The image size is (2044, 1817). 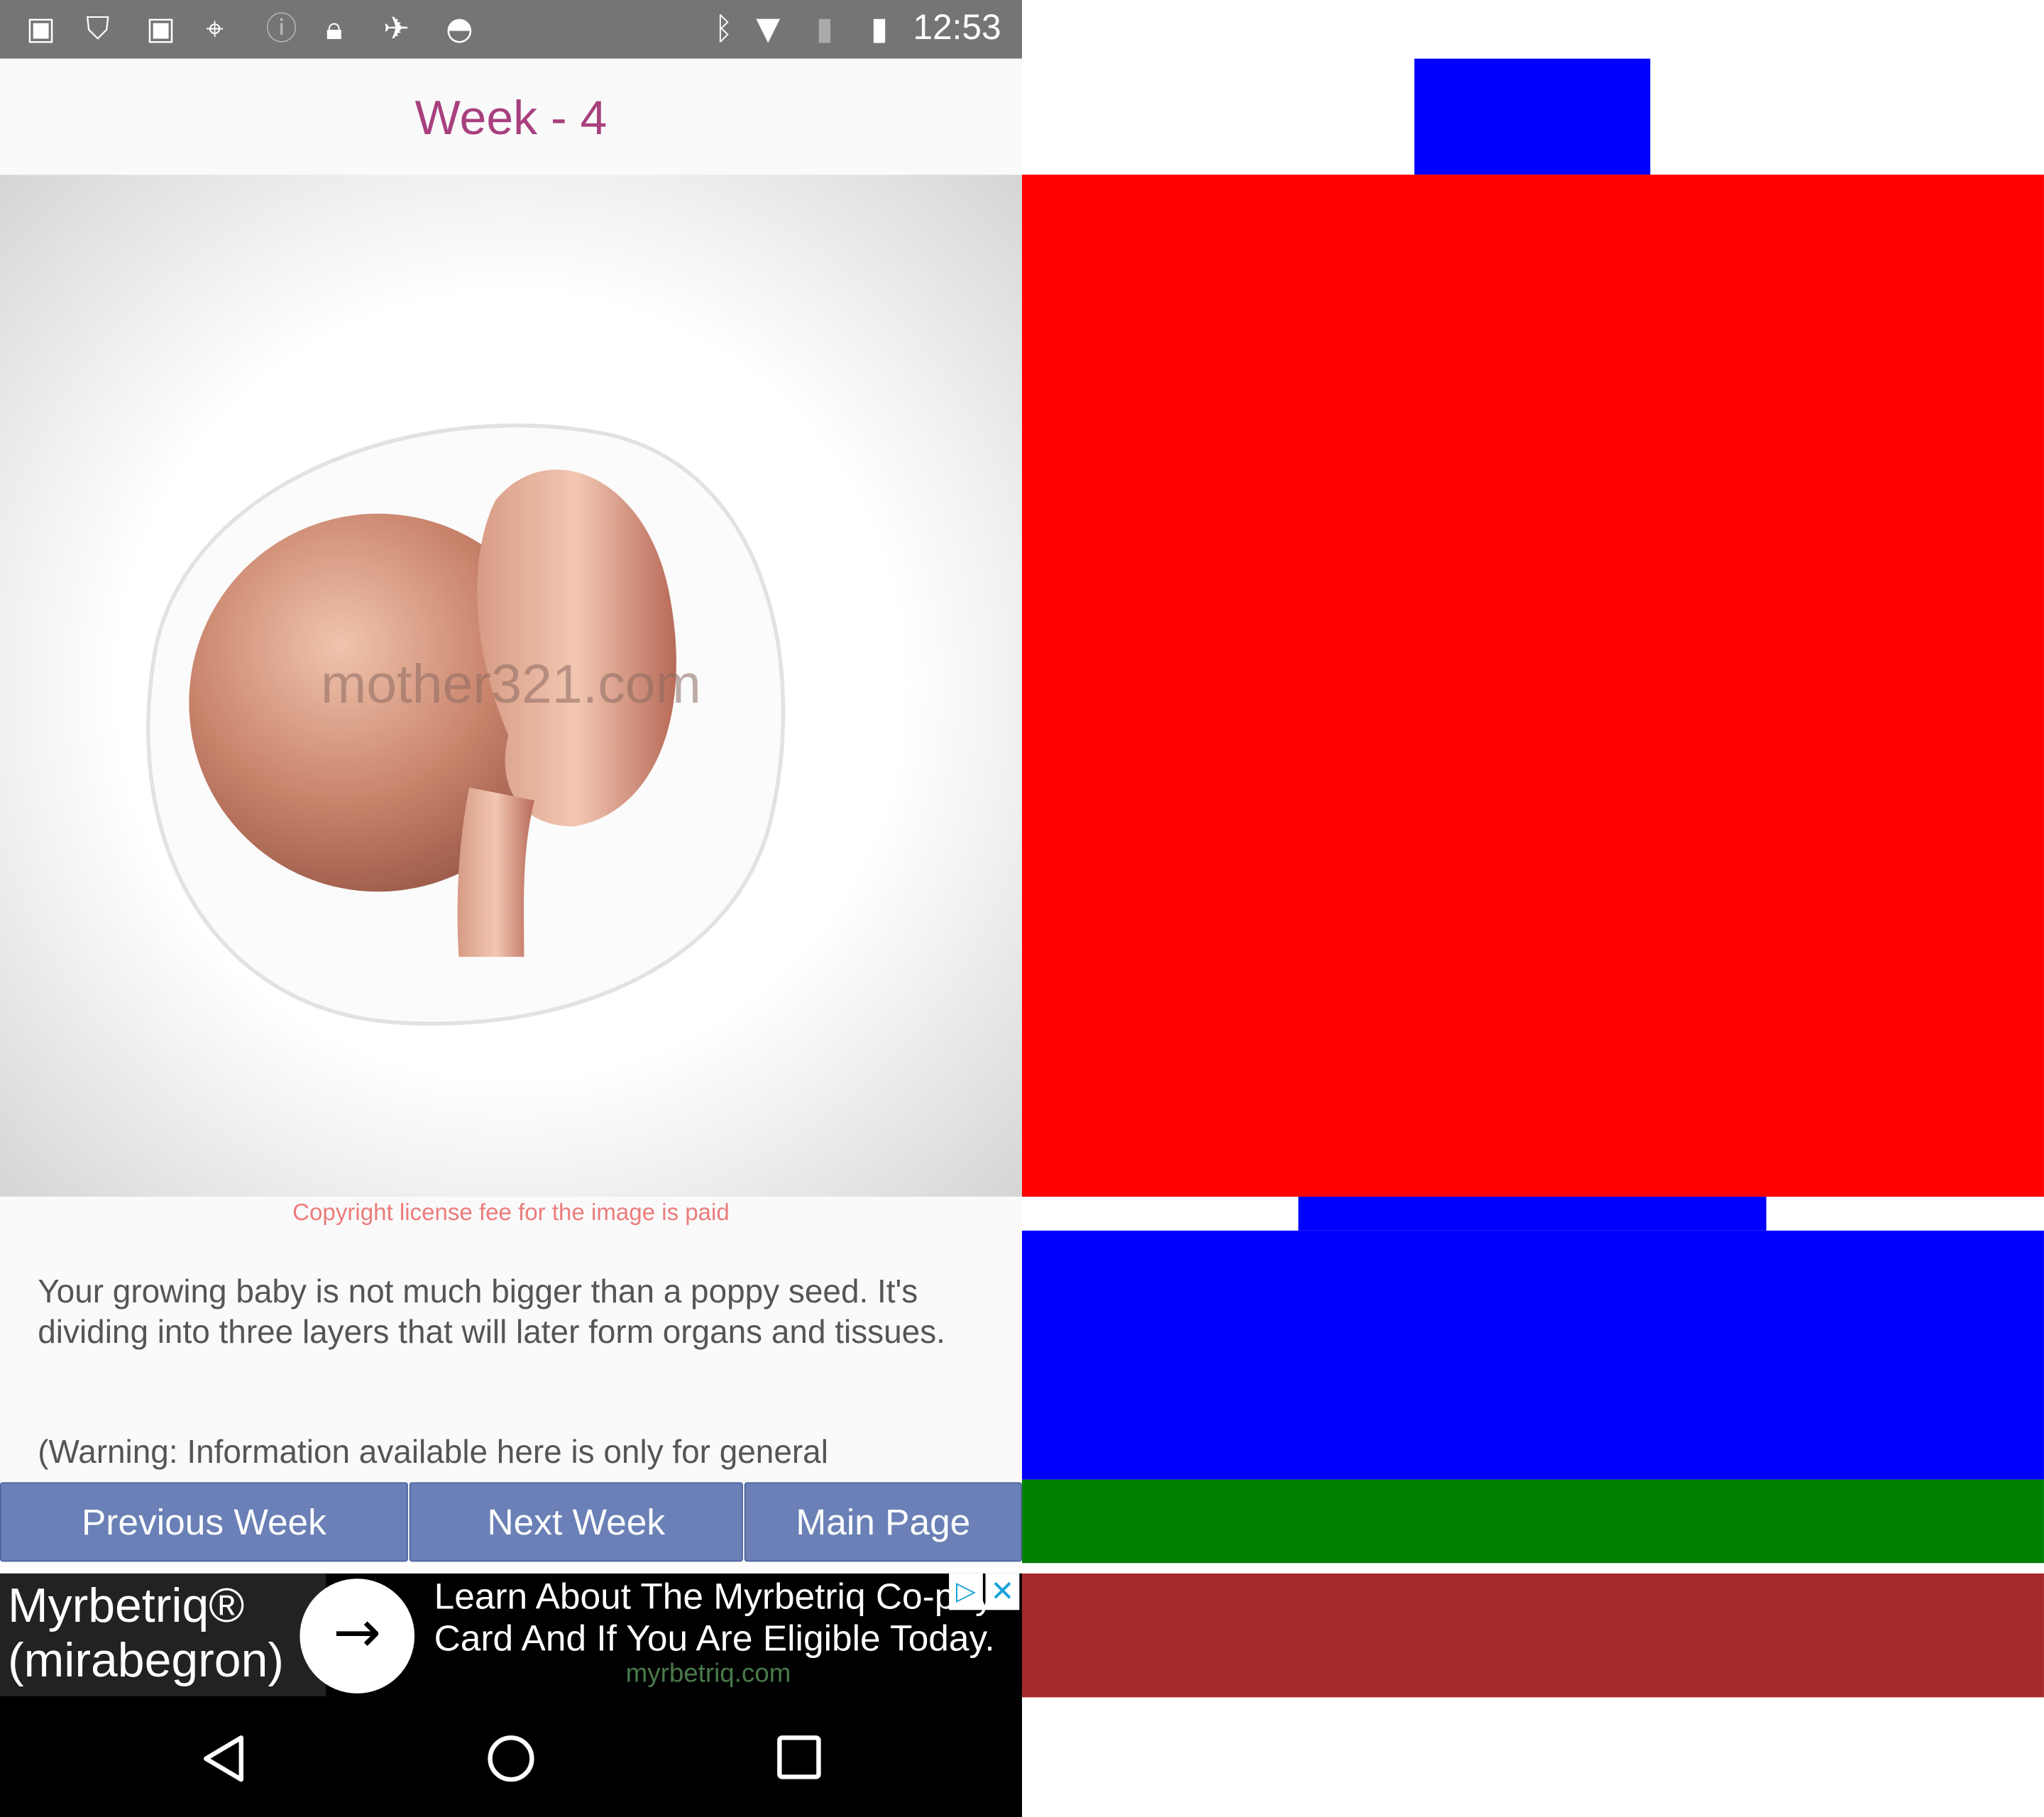 What do you see at coordinates (511, 29) in the screenshot?
I see `status-bar: ▣ ⛉ ▣ ⌖ ⓘ 🔒︎ ✈ ◓ ᛒ ▼ ▮ ▮ 12:53` at bounding box center [511, 29].